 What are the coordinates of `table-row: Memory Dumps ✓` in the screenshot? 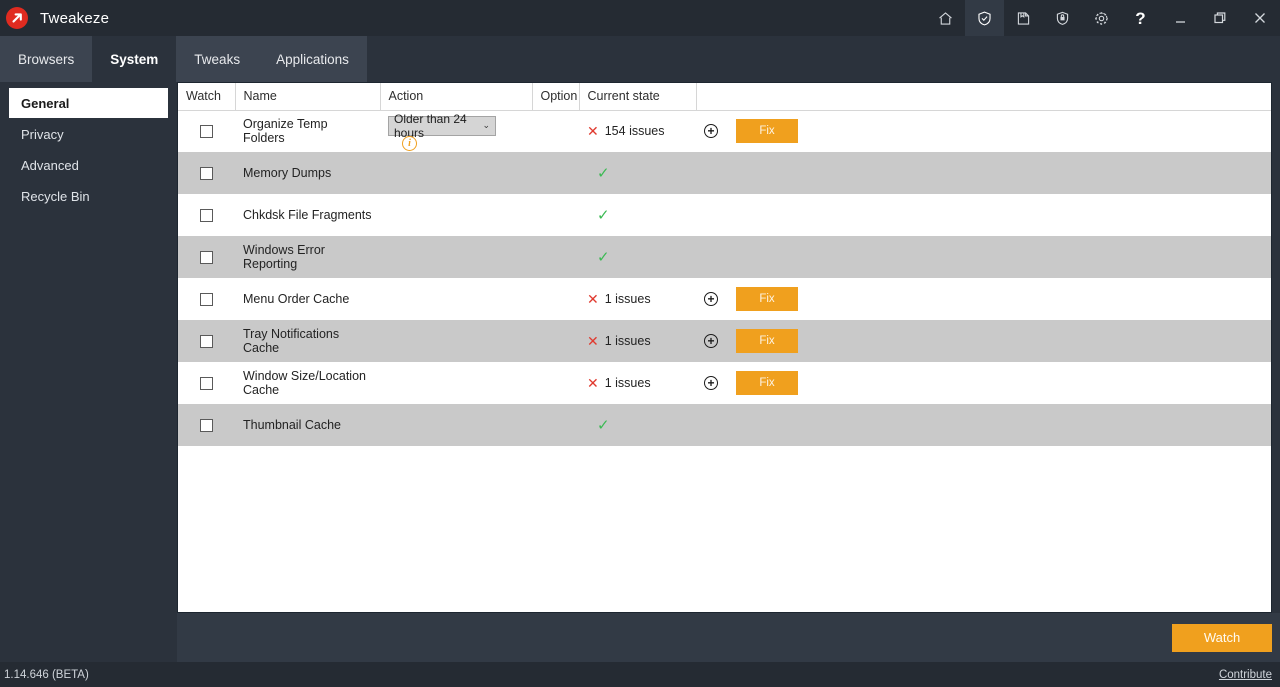 It's located at (724, 173).